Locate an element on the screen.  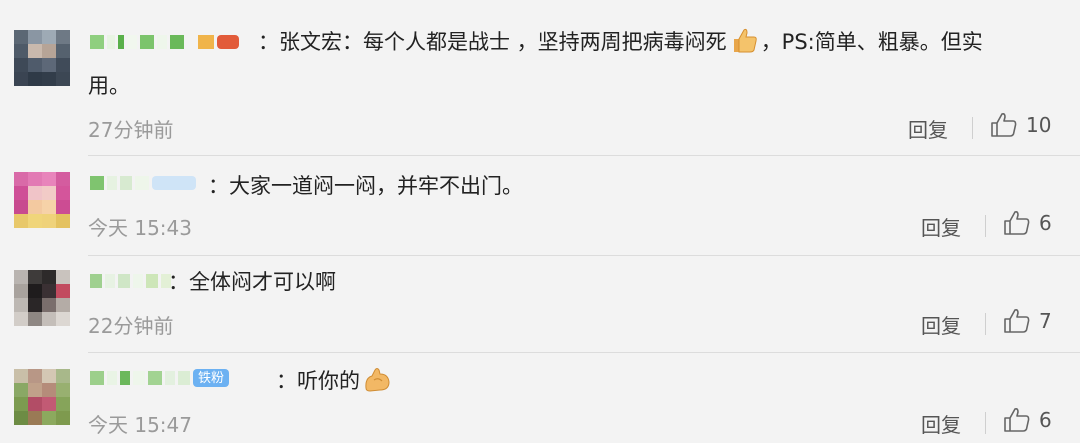
comment-time: 今天 15:47 is located at coordinates (140, 425).